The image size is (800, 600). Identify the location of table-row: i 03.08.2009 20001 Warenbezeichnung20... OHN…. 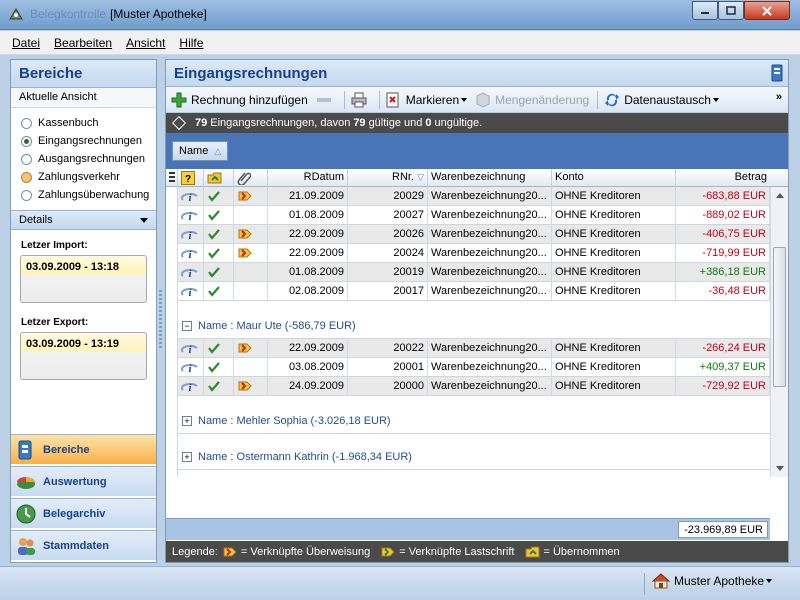
(474, 367).